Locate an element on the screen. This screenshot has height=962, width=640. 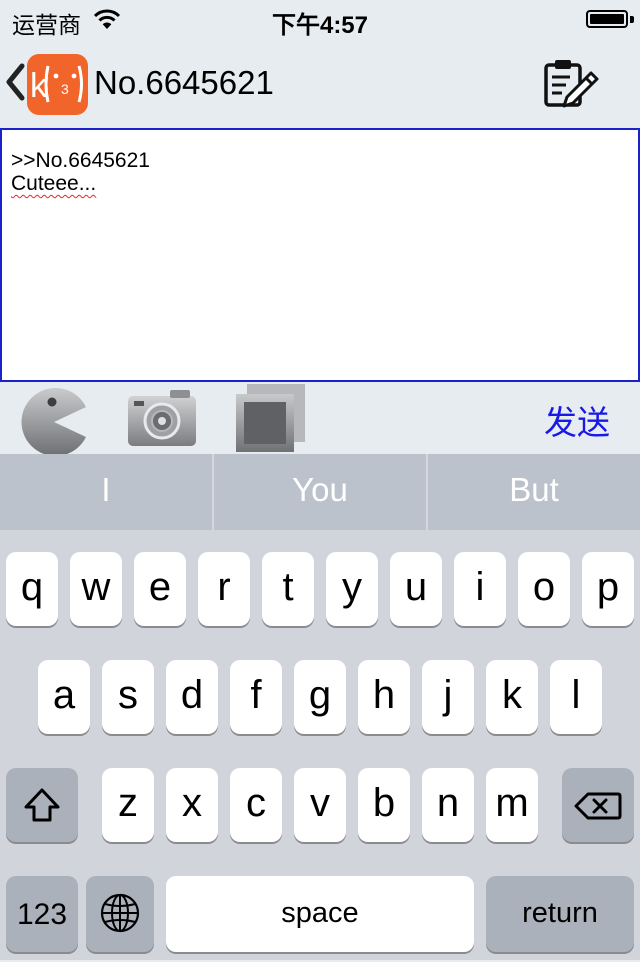
shift-icon is located at coordinates (42, 805).